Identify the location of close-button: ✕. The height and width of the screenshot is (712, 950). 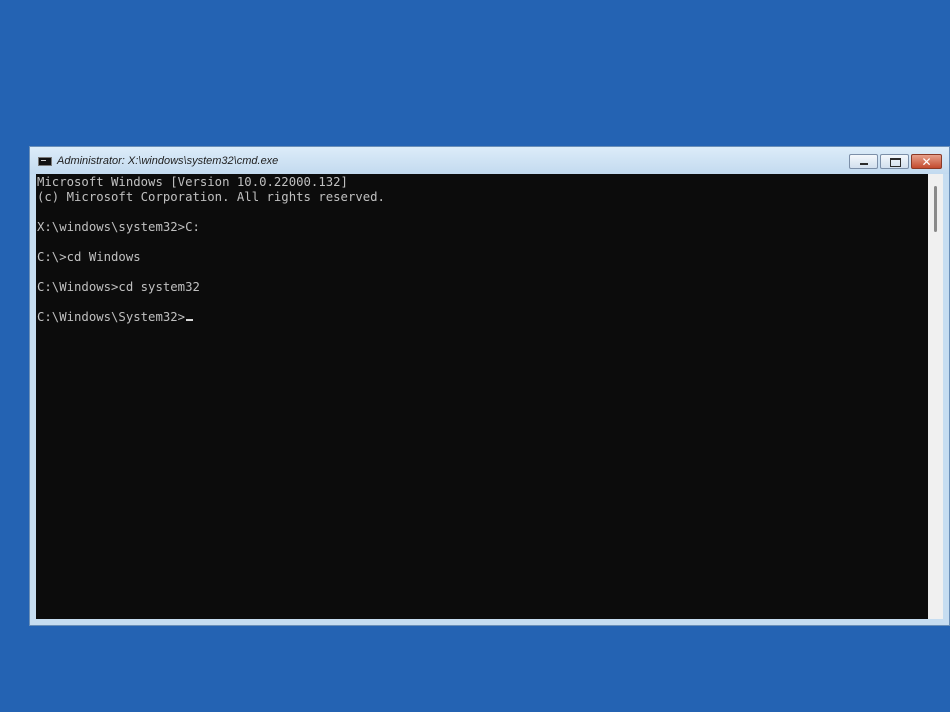
(926, 161).